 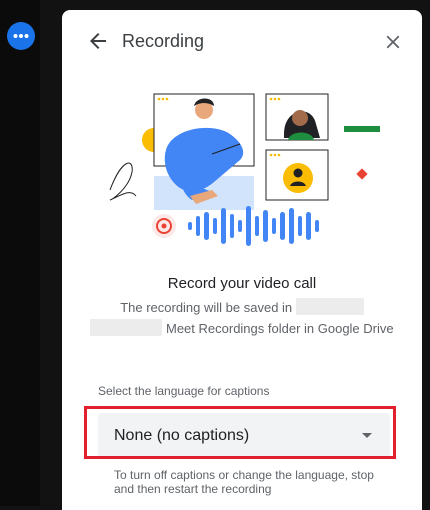 I want to click on highlight-box, so click(x=240, y=432).